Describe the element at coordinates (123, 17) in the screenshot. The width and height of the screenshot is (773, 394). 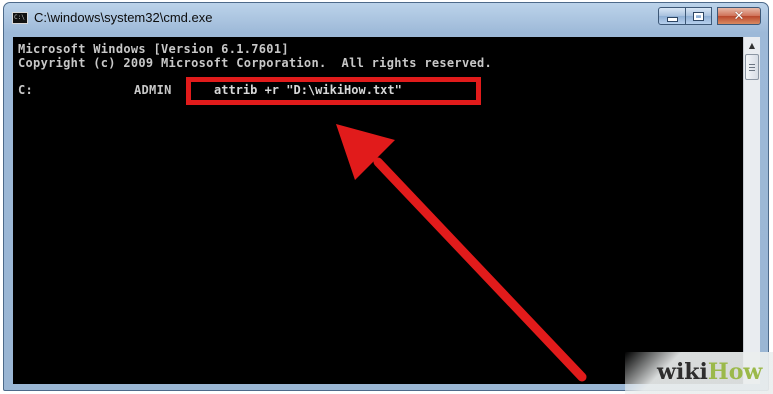
I see `window-title: C:\windows\system32\cmd.exe` at that location.